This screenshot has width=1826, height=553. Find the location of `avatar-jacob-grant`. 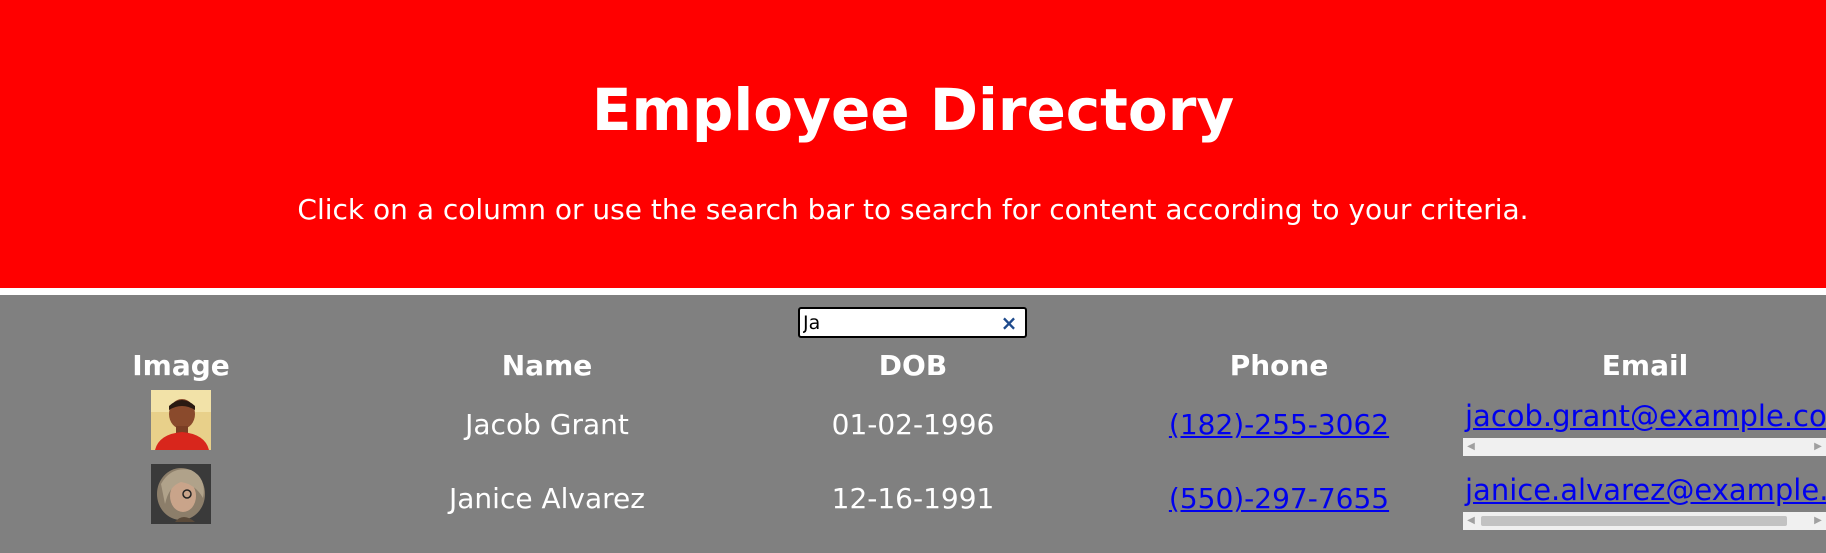

avatar-jacob-grant is located at coordinates (181, 420).